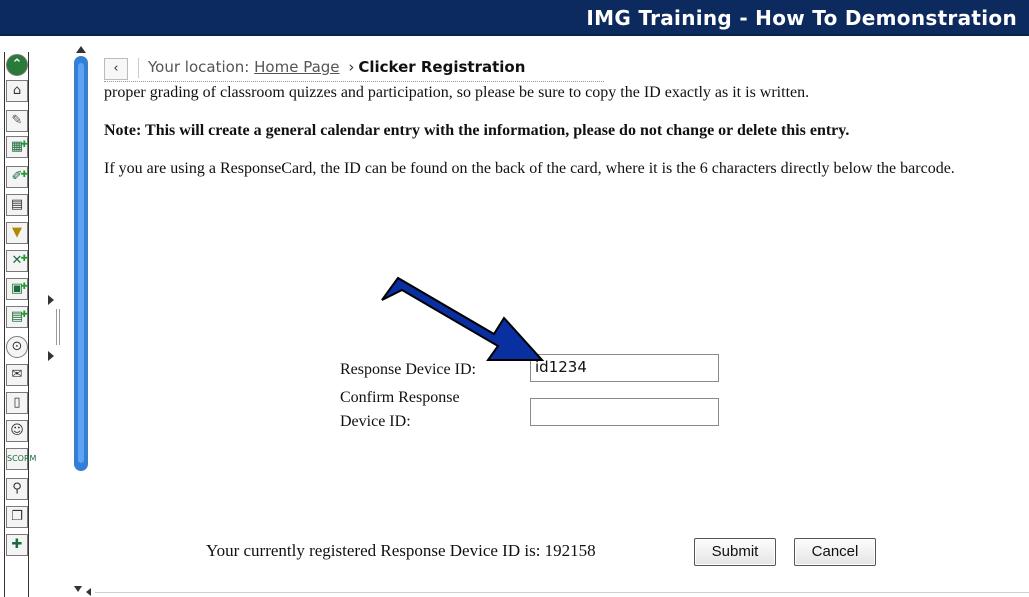 This screenshot has height=597, width=1029. Describe the element at coordinates (17, 91) in the screenshot. I see `home-icon: ⌂` at that location.